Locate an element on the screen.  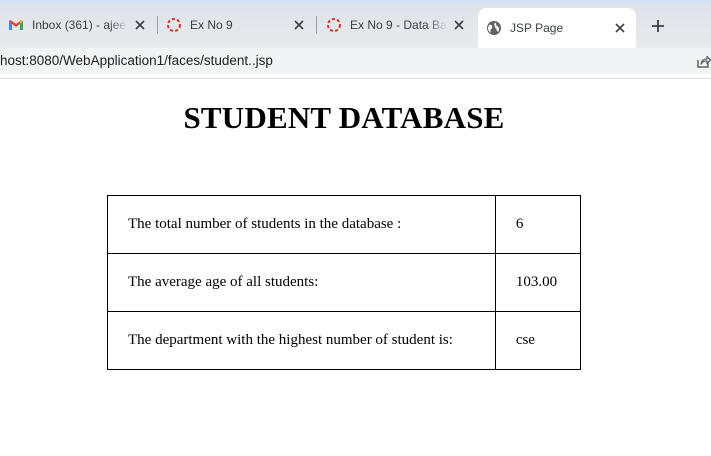
new-tab-button is located at coordinates (658, 26).